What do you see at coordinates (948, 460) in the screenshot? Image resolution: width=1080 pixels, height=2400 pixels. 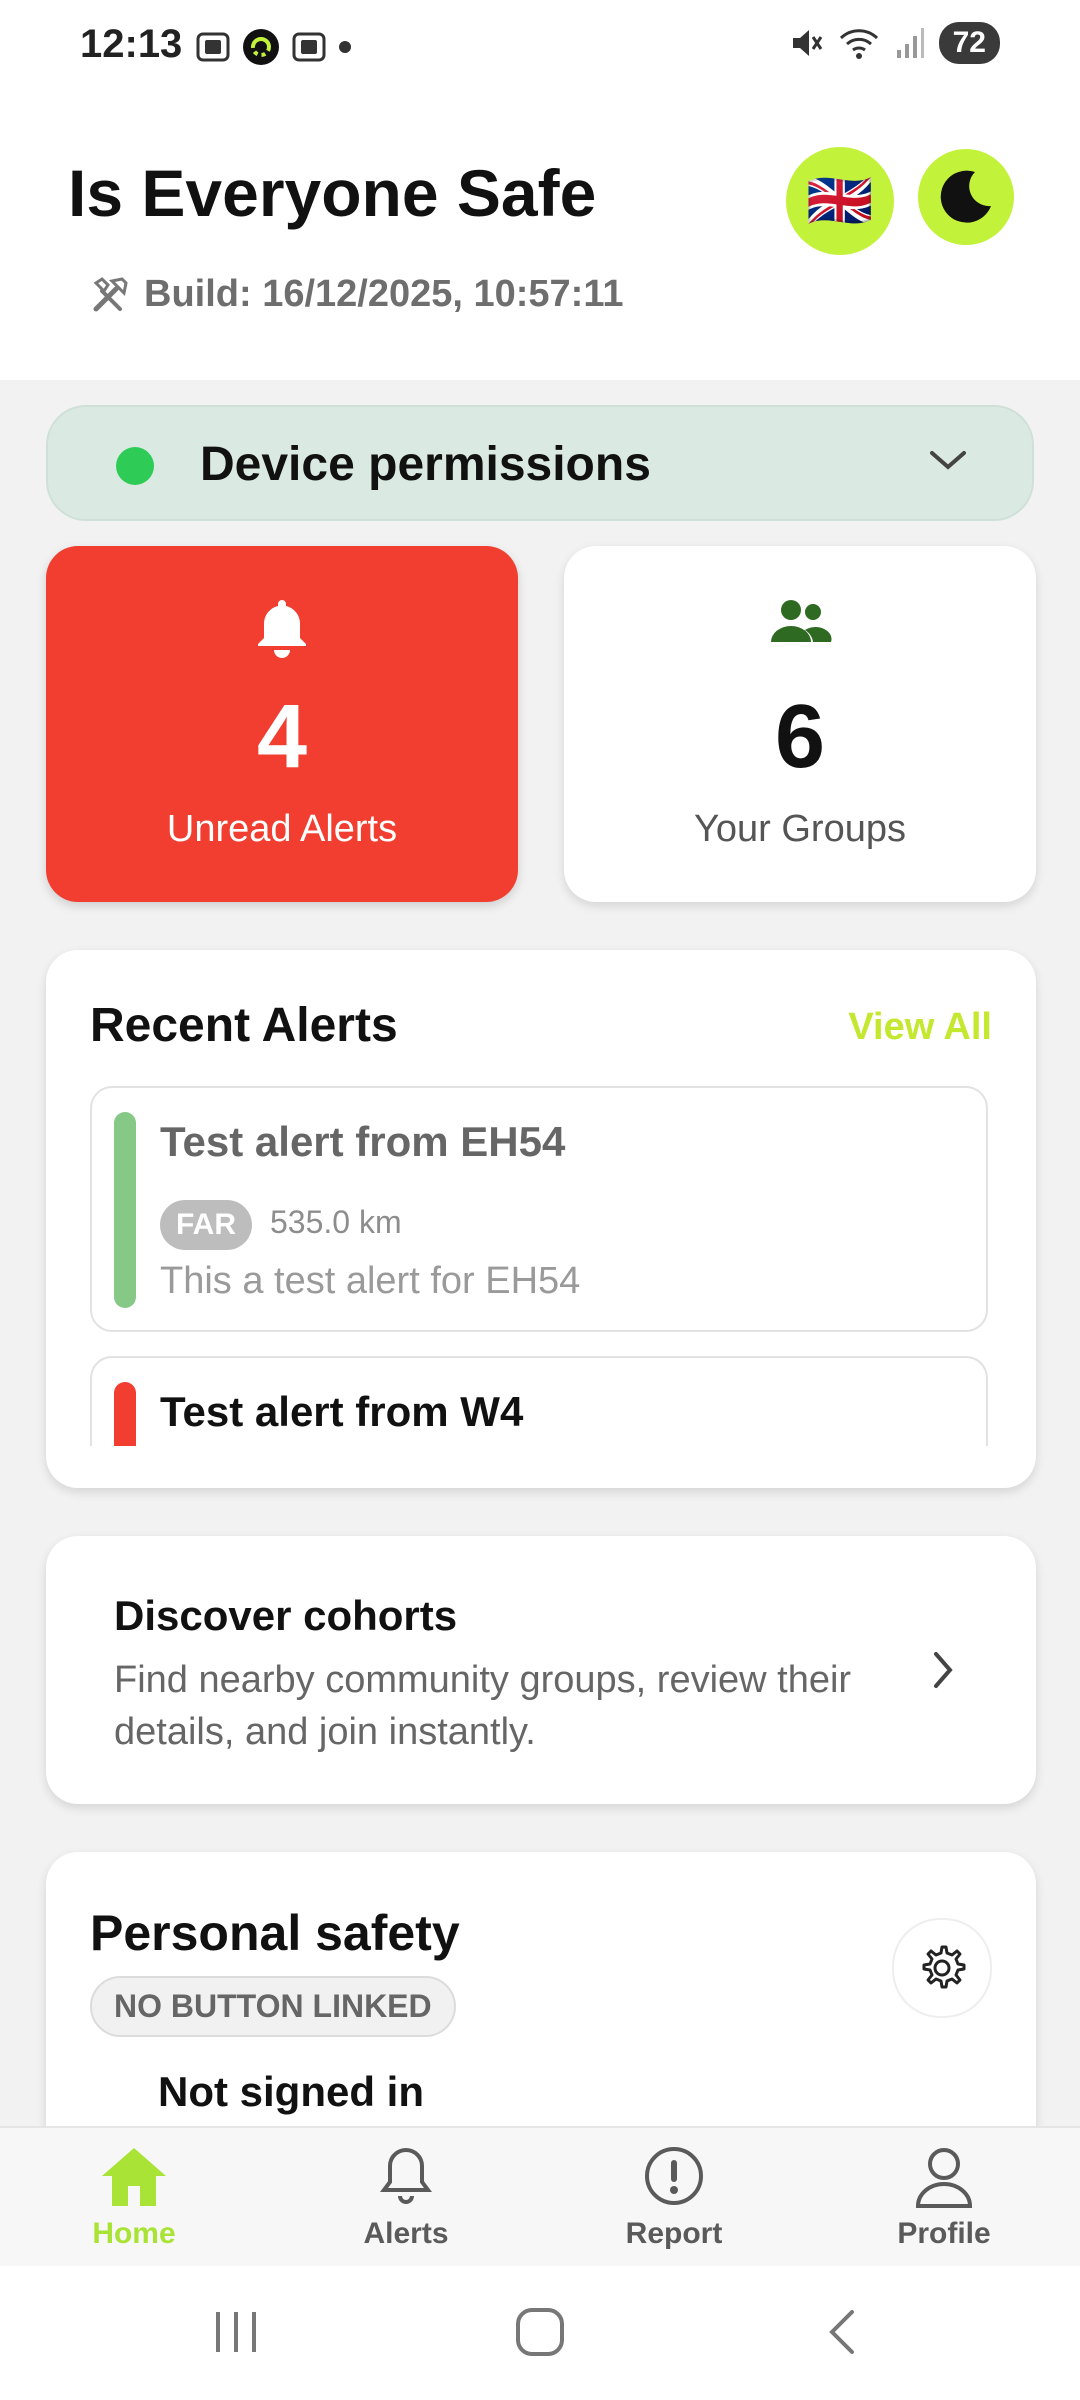 I see `chevron-down-icon` at bounding box center [948, 460].